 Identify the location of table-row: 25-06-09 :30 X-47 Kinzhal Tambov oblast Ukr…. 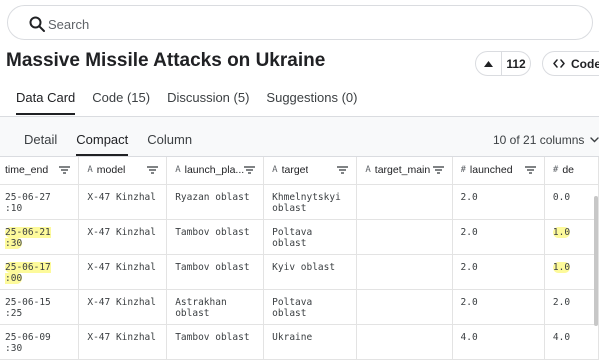
(299, 342).